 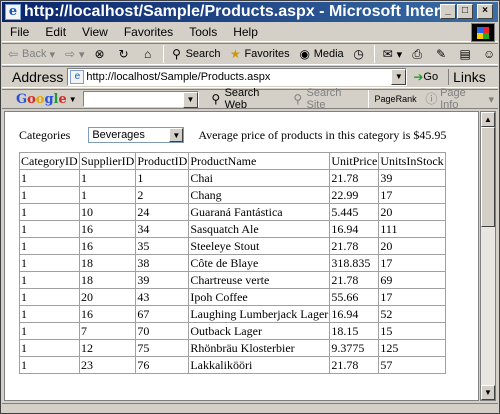 I want to click on search-site-icon: ⚲, so click(x=298, y=99).